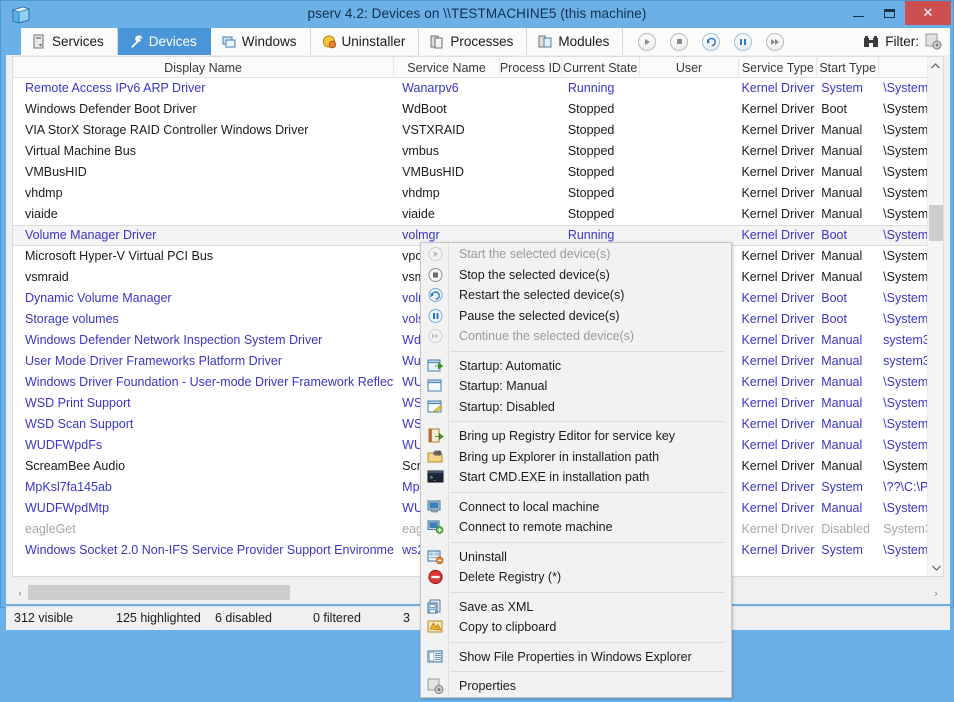 This screenshot has width=954, height=702. Describe the element at coordinates (424, 109) in the screenshot. I see `cell-service: WdBoot` at that location.